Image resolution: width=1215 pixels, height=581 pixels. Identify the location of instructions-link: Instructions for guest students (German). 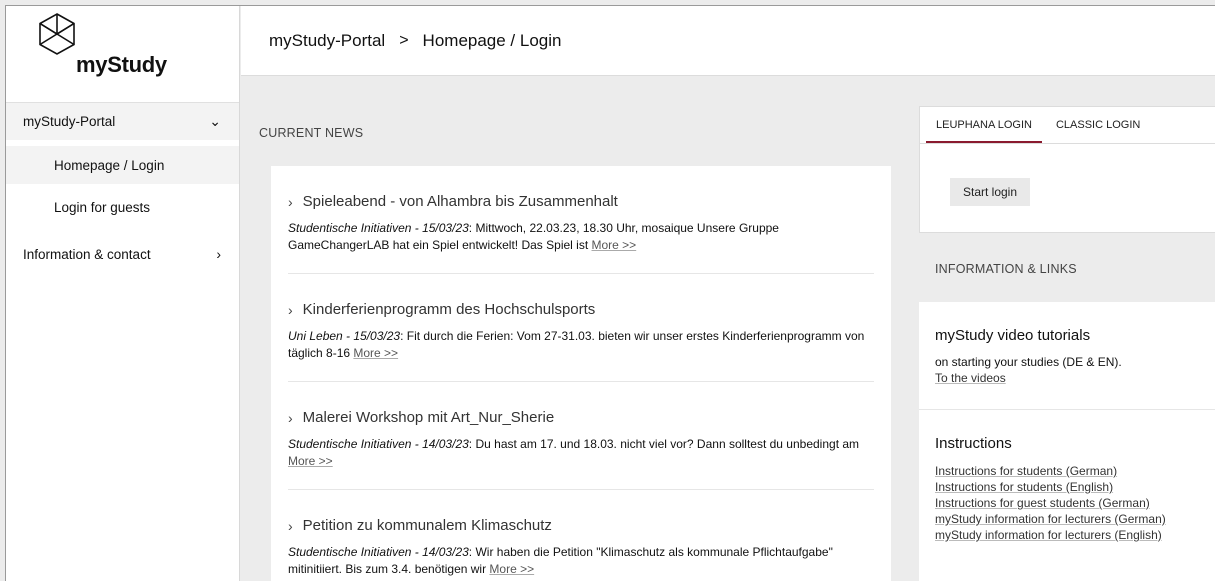
(1075, 503).